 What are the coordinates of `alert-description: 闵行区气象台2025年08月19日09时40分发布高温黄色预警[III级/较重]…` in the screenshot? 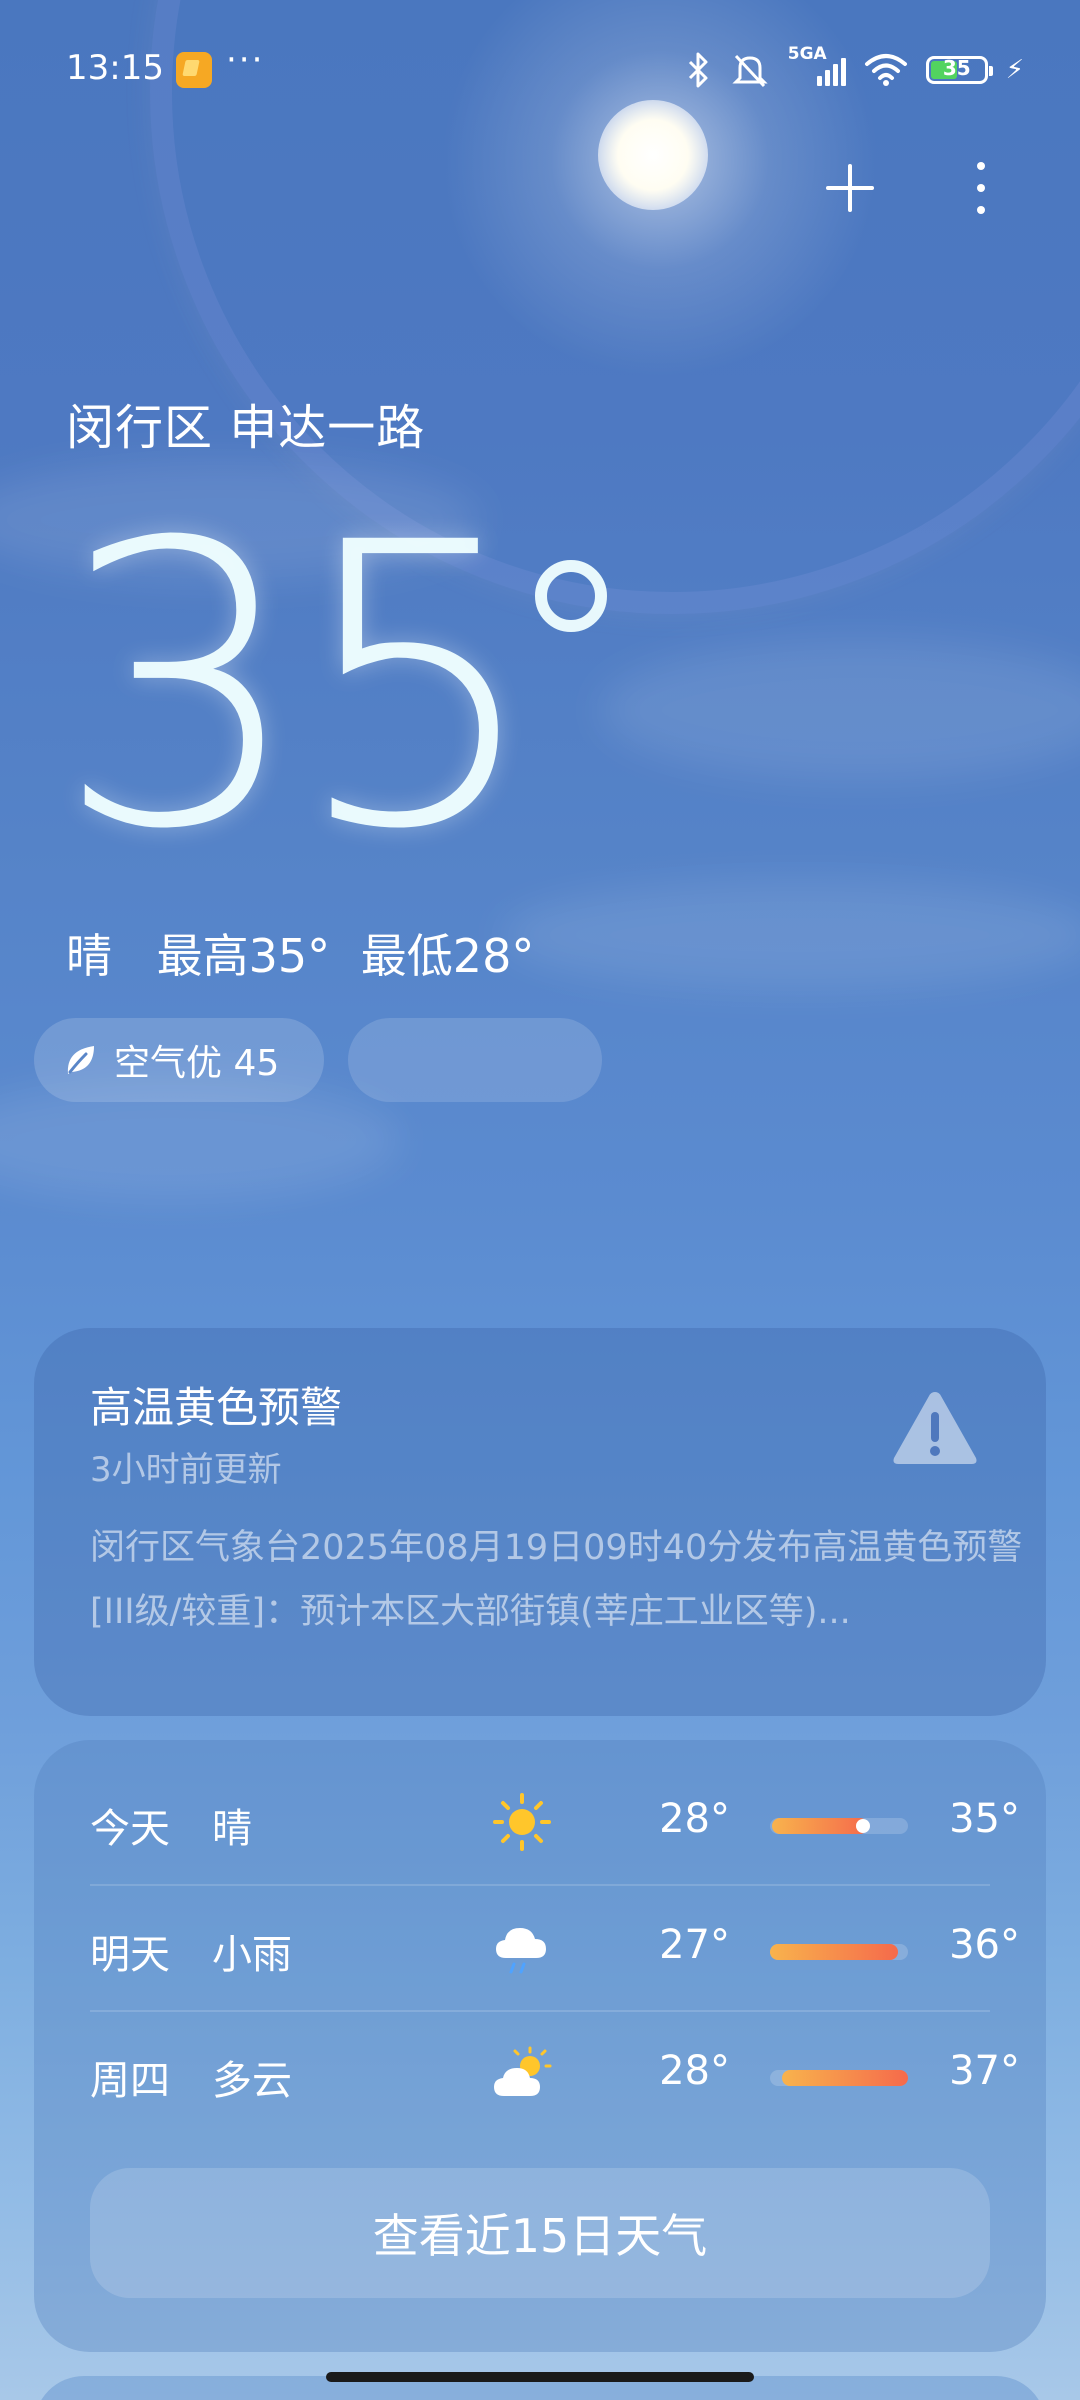 It's located at (556, 1580).